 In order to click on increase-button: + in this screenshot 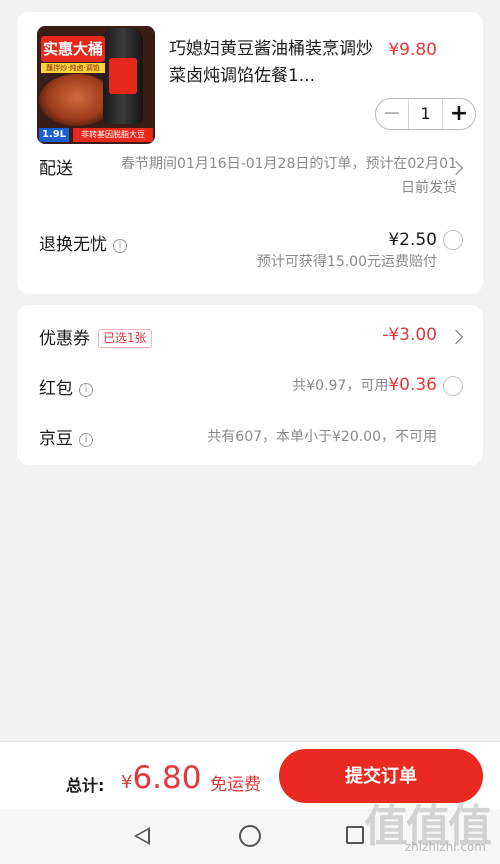, I will do `click(459, 114)`.